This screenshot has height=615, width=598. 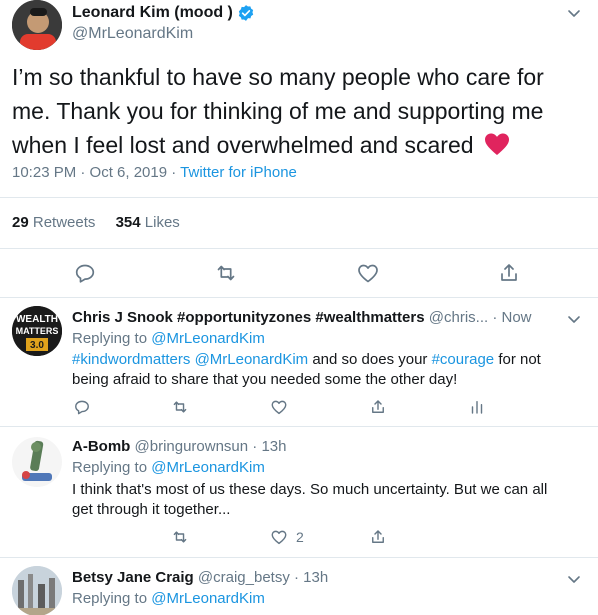 I want to click on likes-label: Likes, so click(x=162, y=222).